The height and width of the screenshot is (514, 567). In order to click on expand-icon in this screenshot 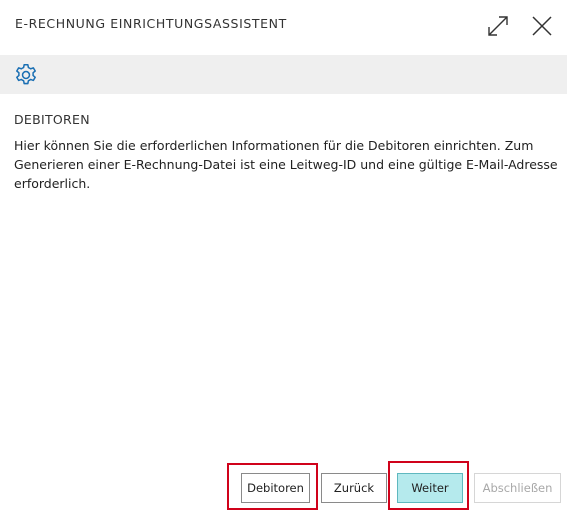, I will do `click(498, 26)`.